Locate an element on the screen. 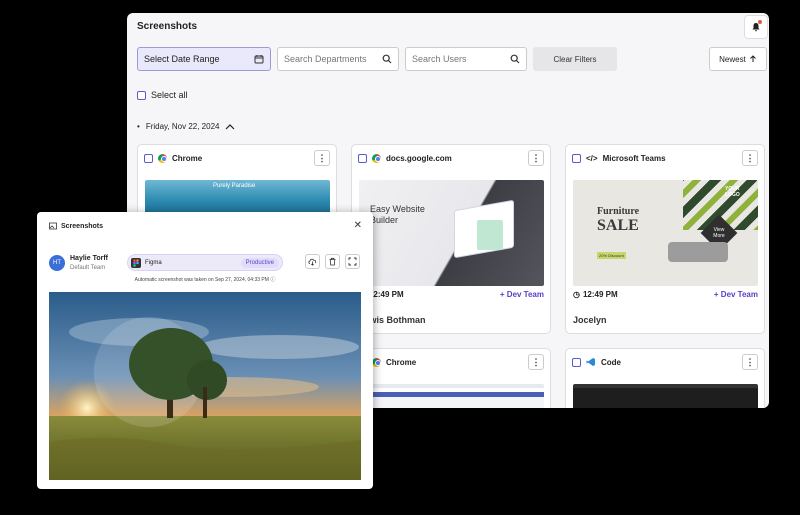 The width and height of the screenshot is (800, 515). modal-title-text: Screenshots is located at coordinates (82, 226).